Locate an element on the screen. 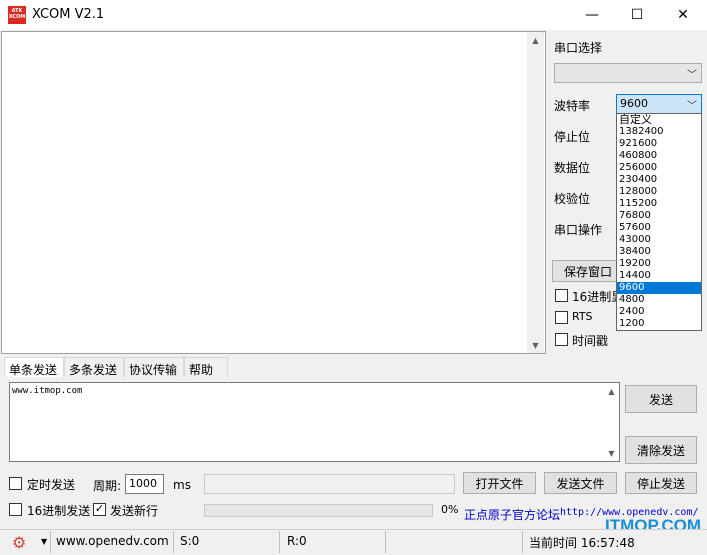 This screenshot has width=707, height=555. current-time: 当前时间 16:57:48 is located at coordinates (582, 543).